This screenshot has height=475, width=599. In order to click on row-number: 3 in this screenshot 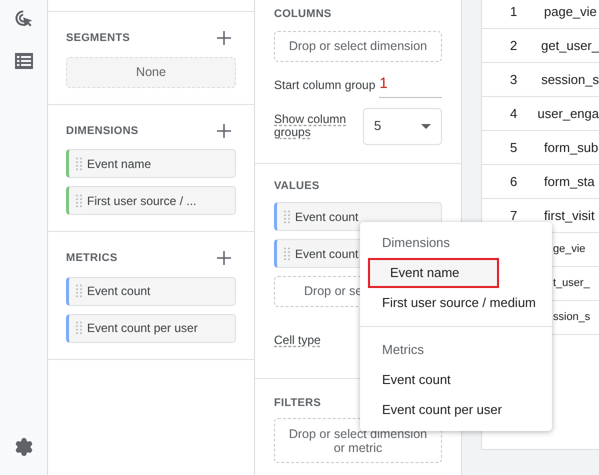, I will do `click(513, 79)`.